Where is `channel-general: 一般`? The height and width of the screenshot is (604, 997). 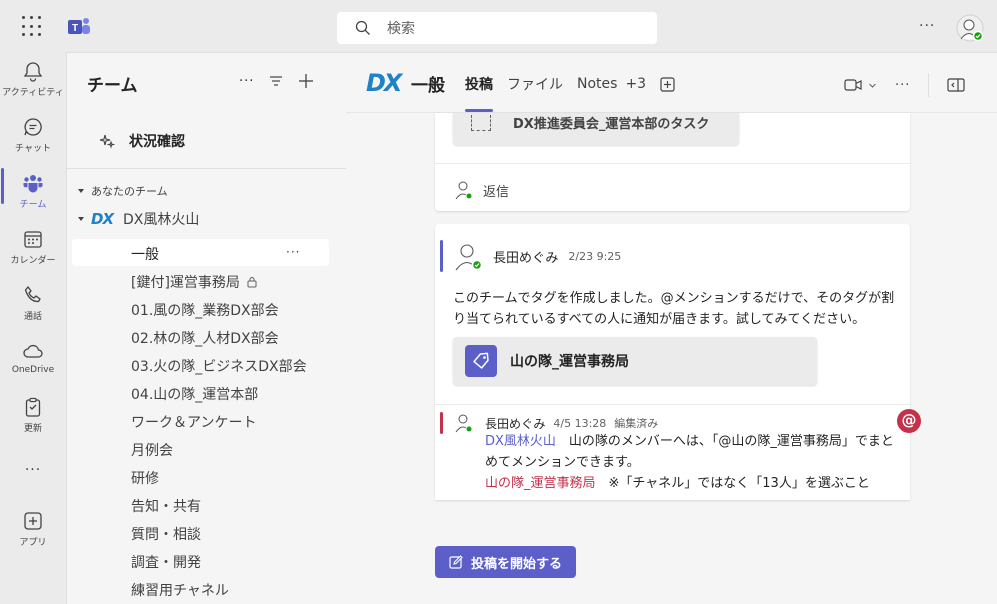
channel-general: 一般 is located at coordinates (145, 254).